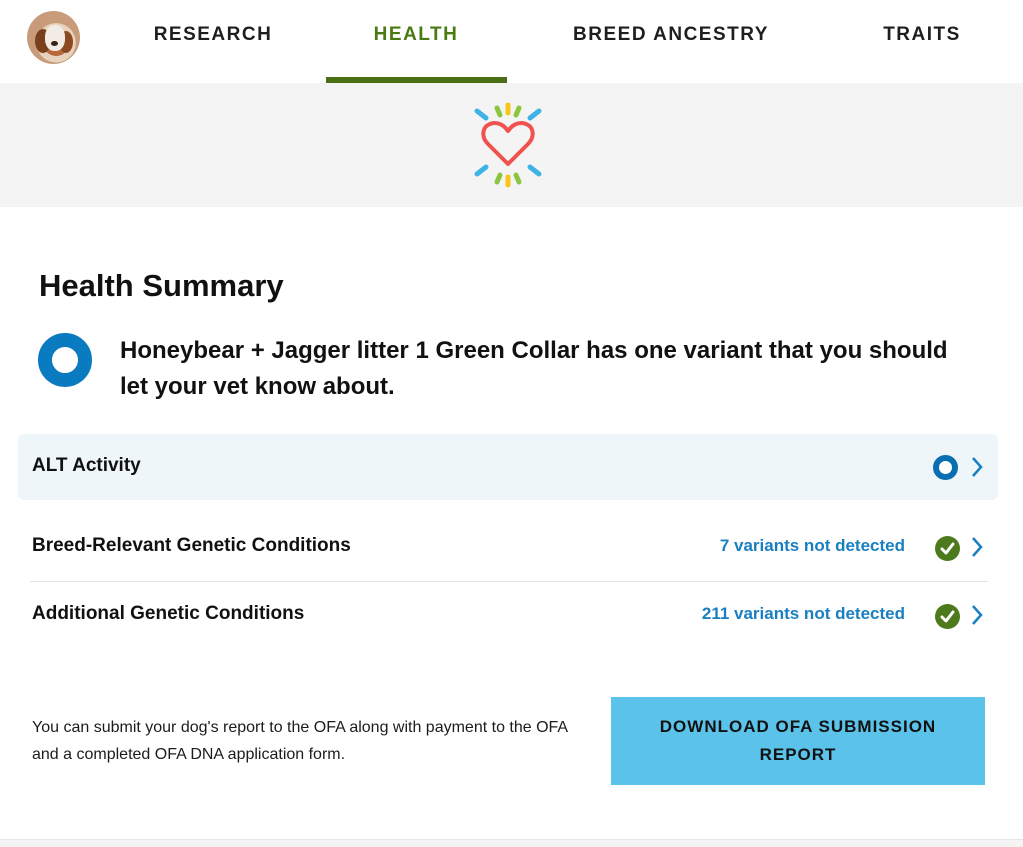 The image size is (1023, 847). I want to click on dog-avatar, so click(53, 37).